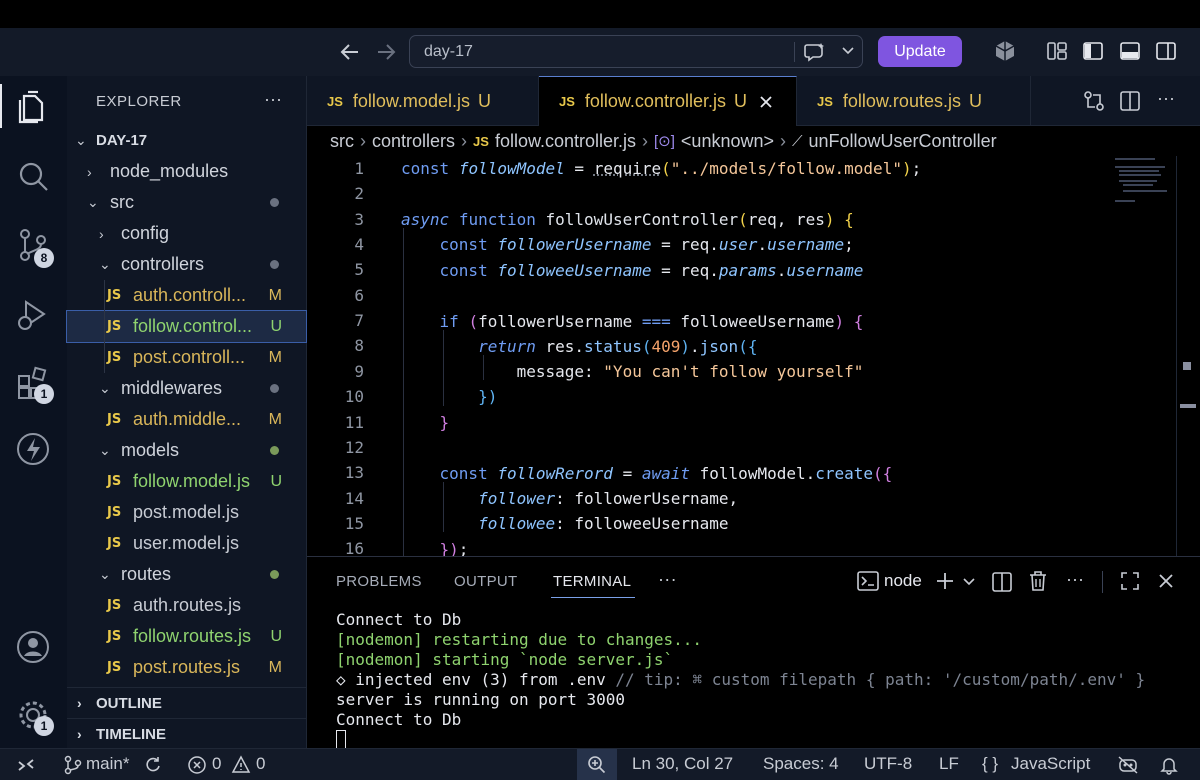 The height and width of the screenshot is (780, 1200). Describe the element at coordinates (903, 581) in the screenshot. I see `terminal-shell-name: node` at that location.